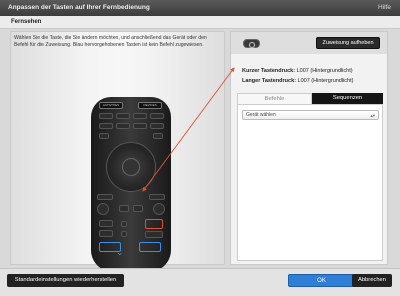 The width and height of the screenshot is (400, 296). Describe the element at coordinates (384, 7) in the screenshot. I see `help-link: Hilfe` at that location.